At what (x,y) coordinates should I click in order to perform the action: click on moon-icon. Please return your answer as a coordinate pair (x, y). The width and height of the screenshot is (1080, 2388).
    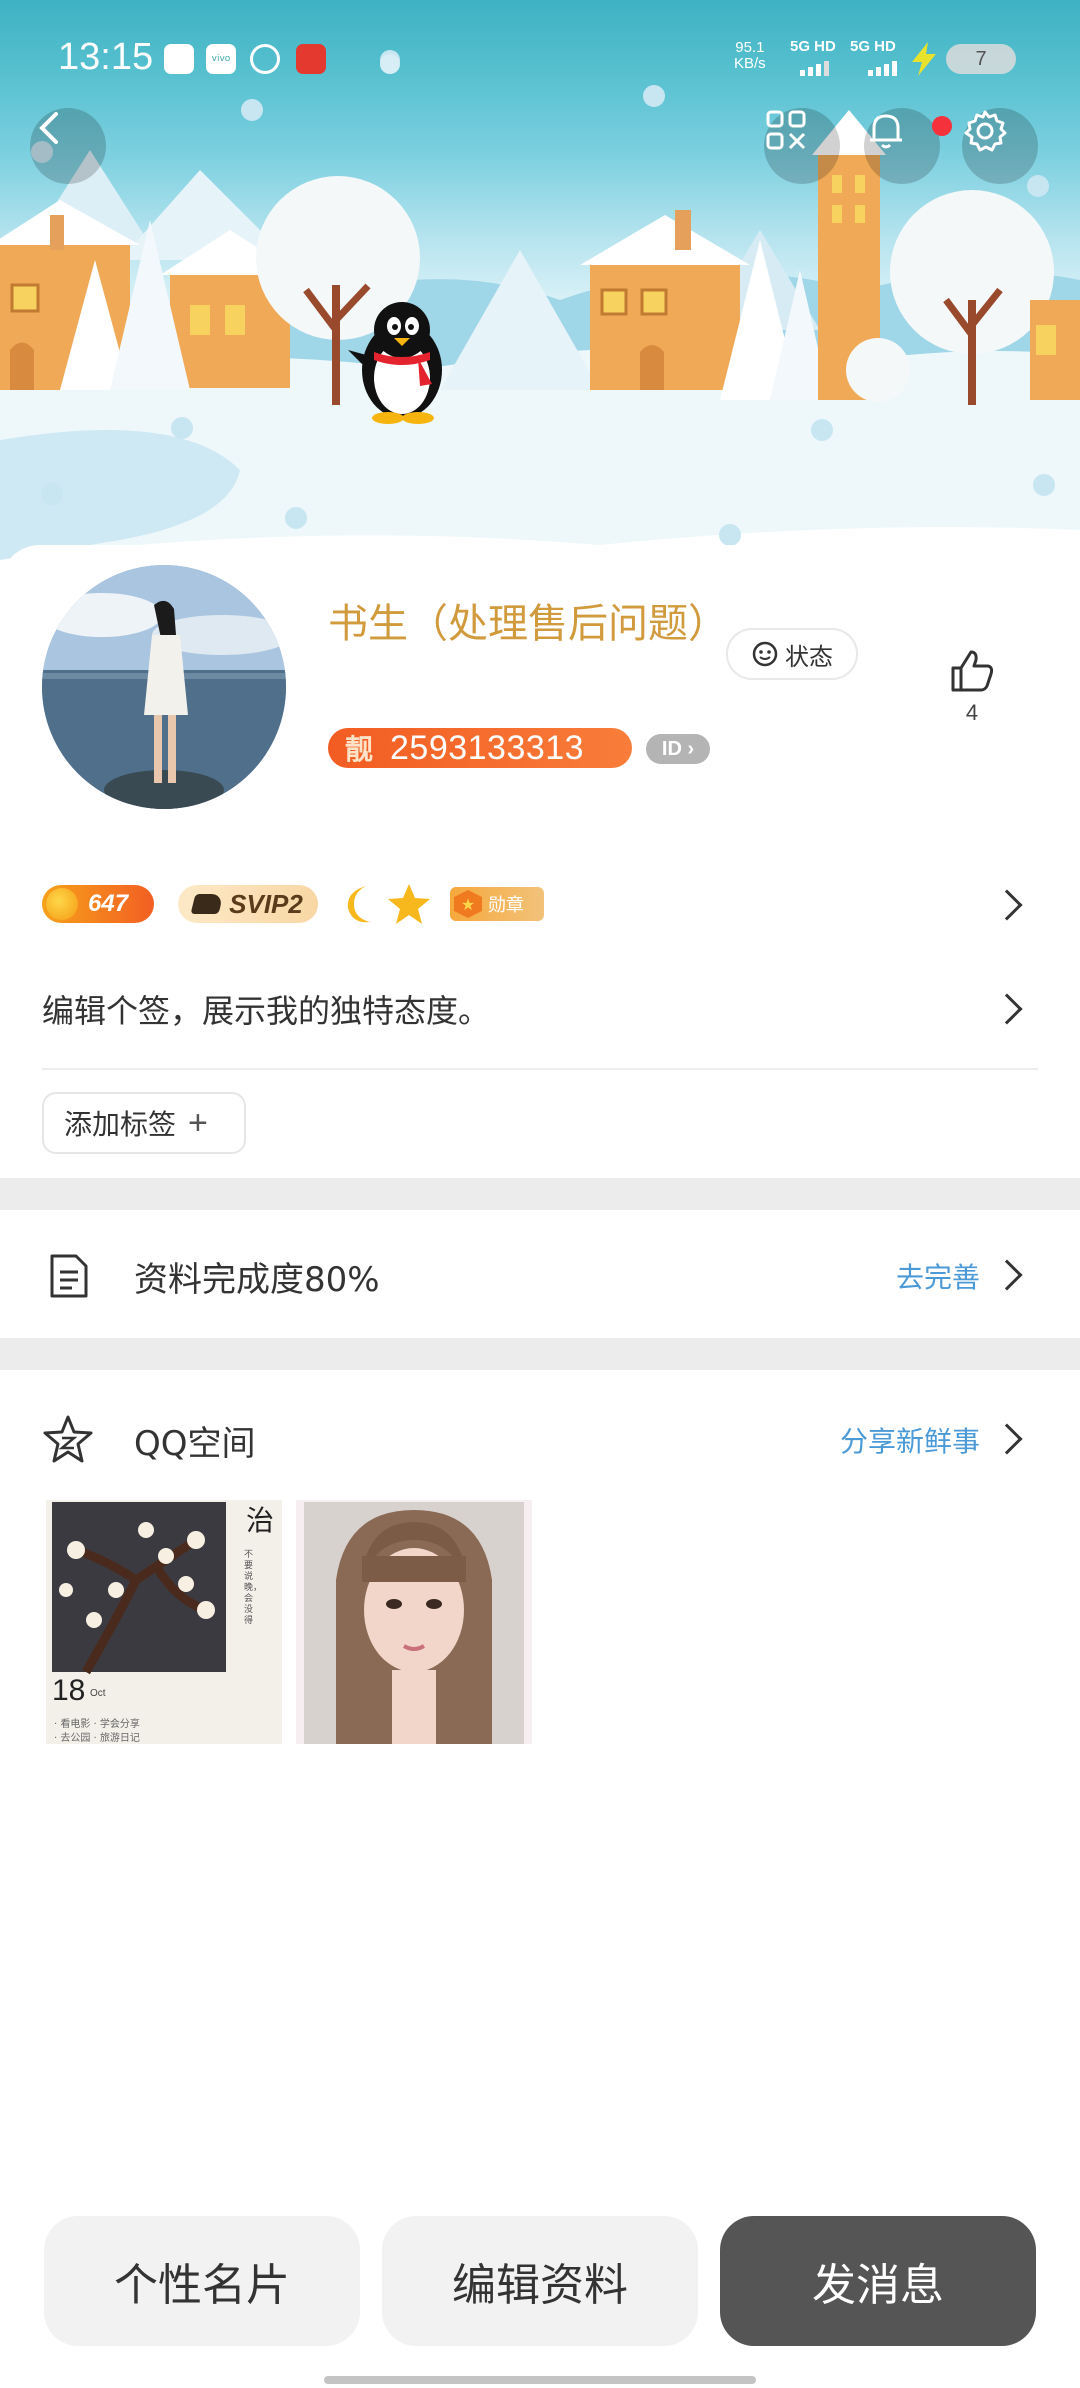
    Looking at the image, I should click on (358, 904).